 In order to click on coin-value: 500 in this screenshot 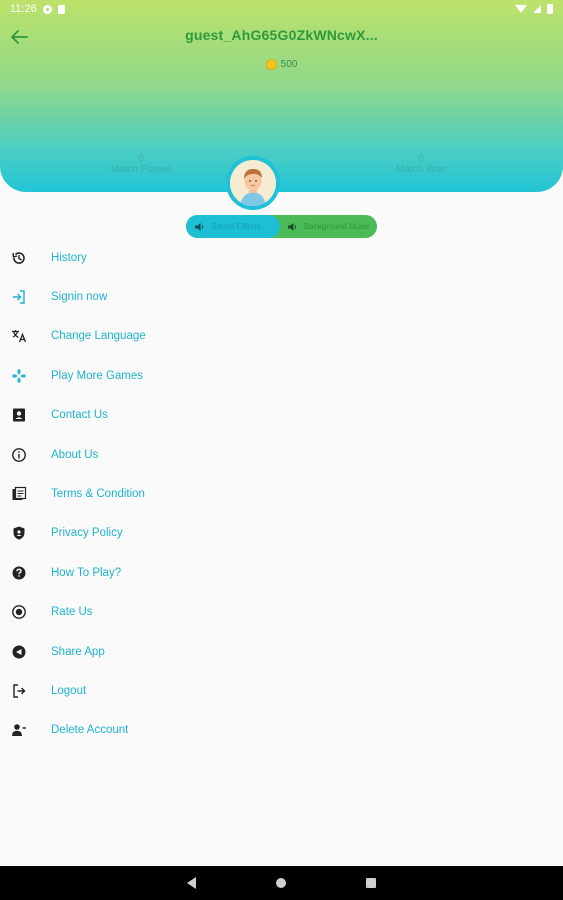, I will do `click(289, 64)`.